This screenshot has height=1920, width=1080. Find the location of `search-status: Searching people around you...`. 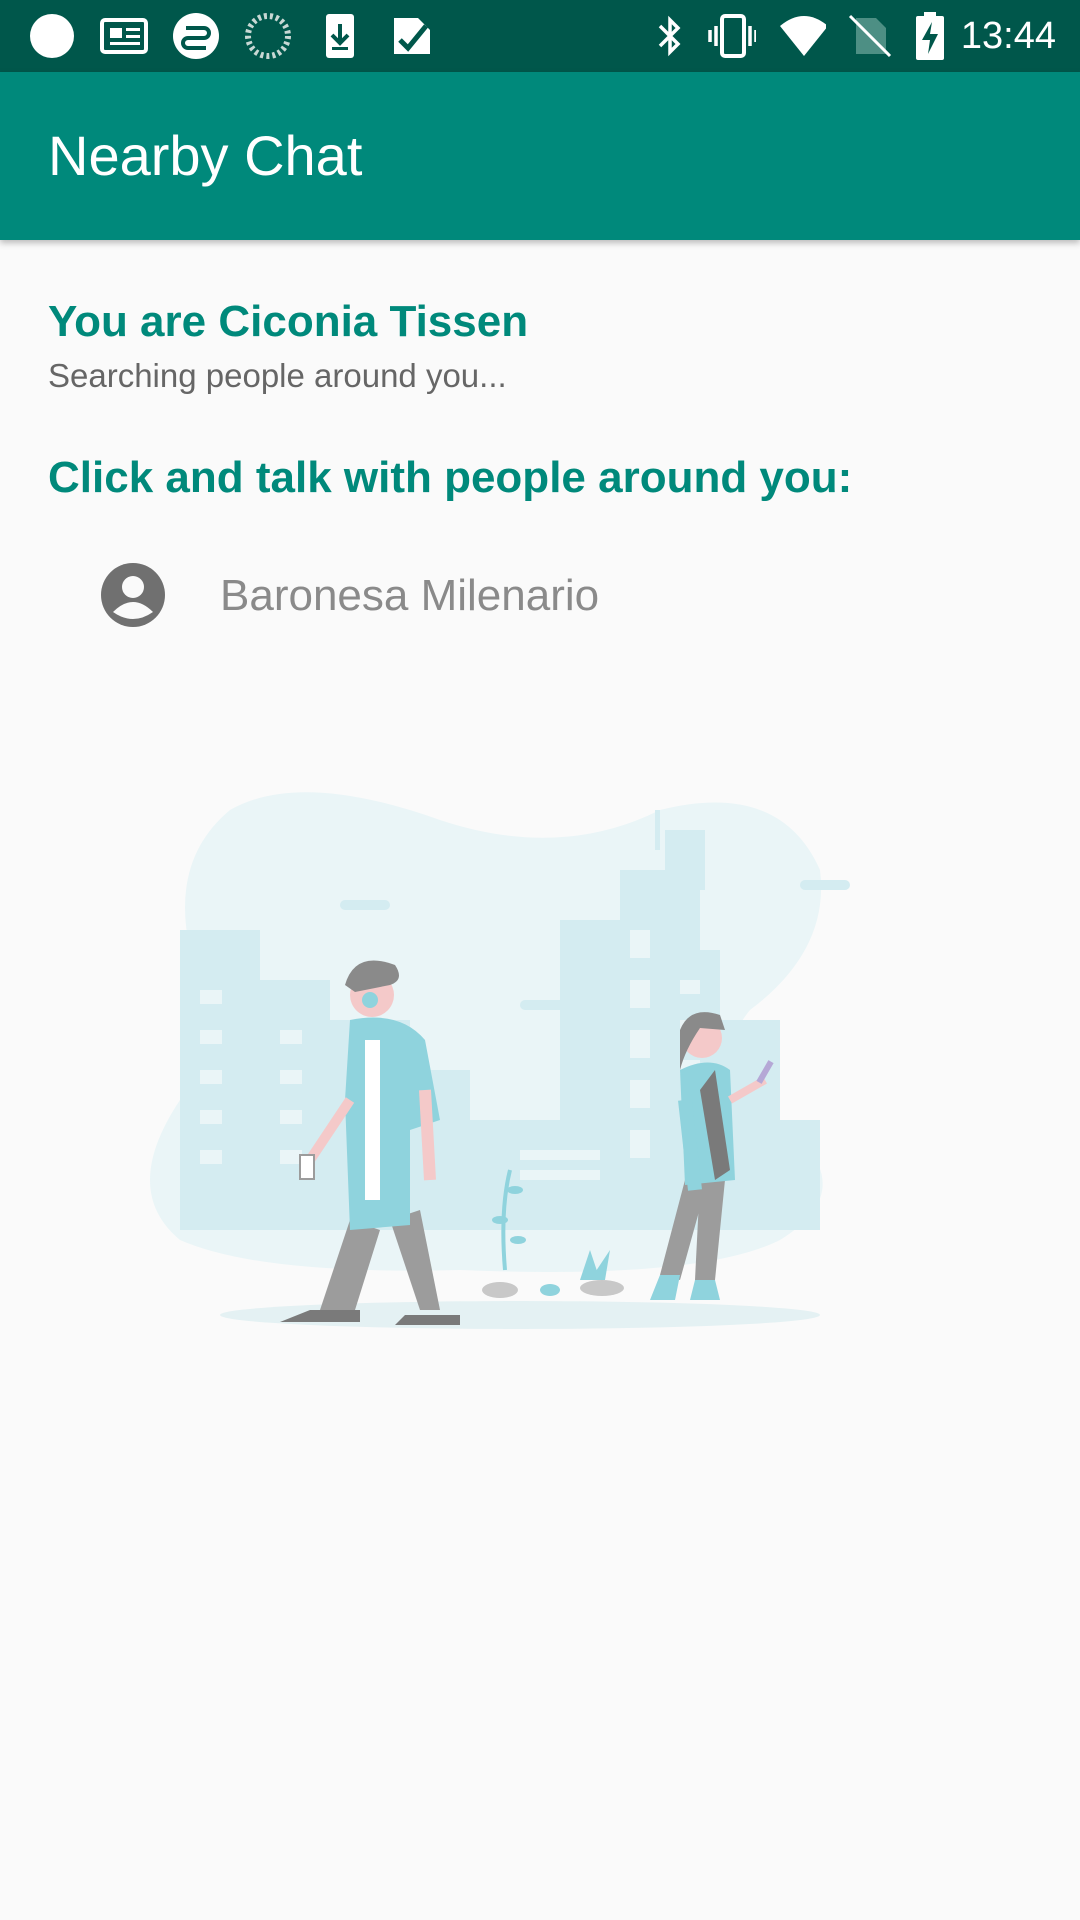

search-status: Searching people around you... is located at coordinates (277, 375).